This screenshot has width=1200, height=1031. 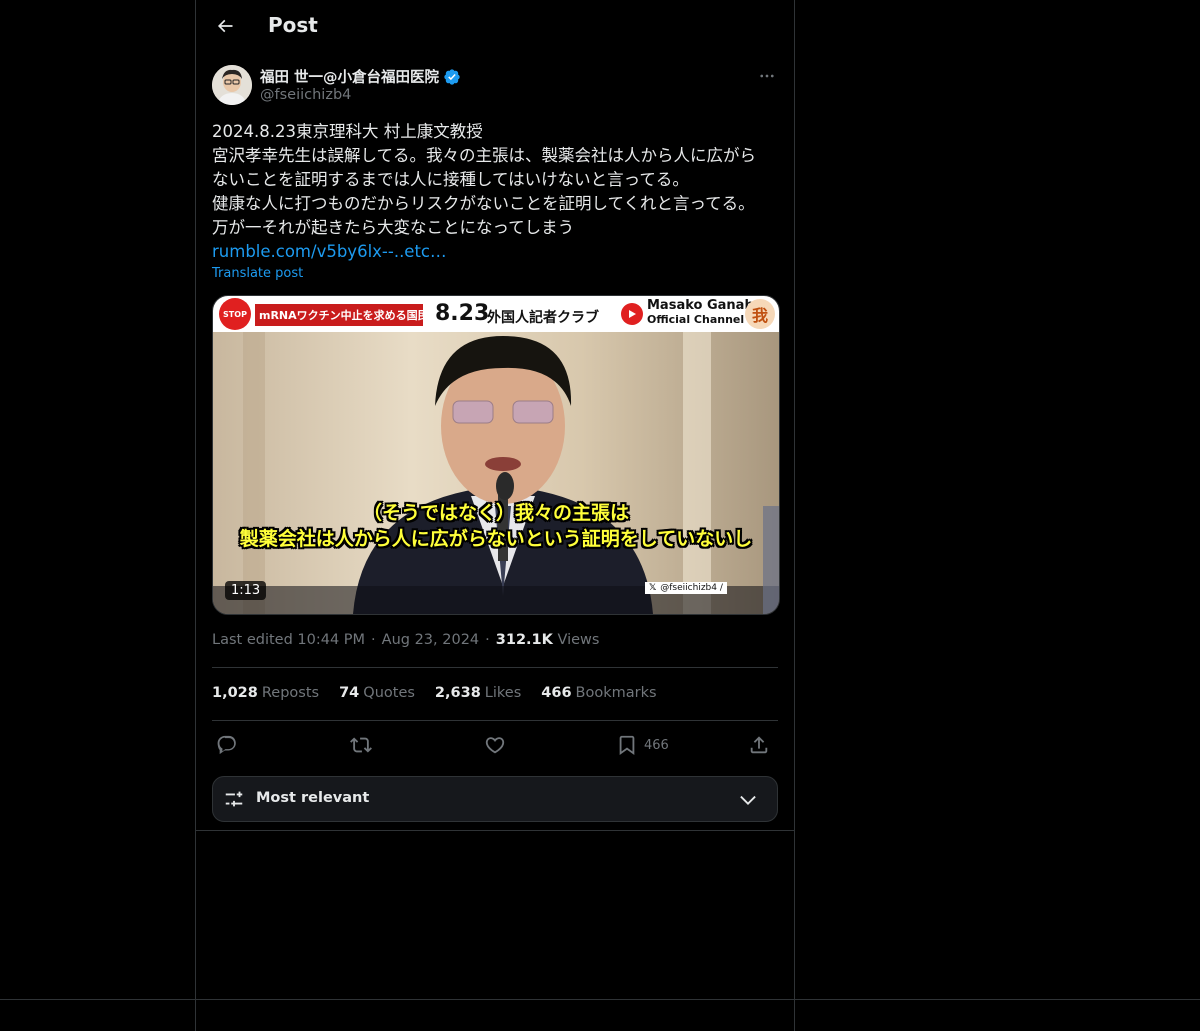 I want to click on author-handle: @fseiichizb4, so click(x=305, y=95).